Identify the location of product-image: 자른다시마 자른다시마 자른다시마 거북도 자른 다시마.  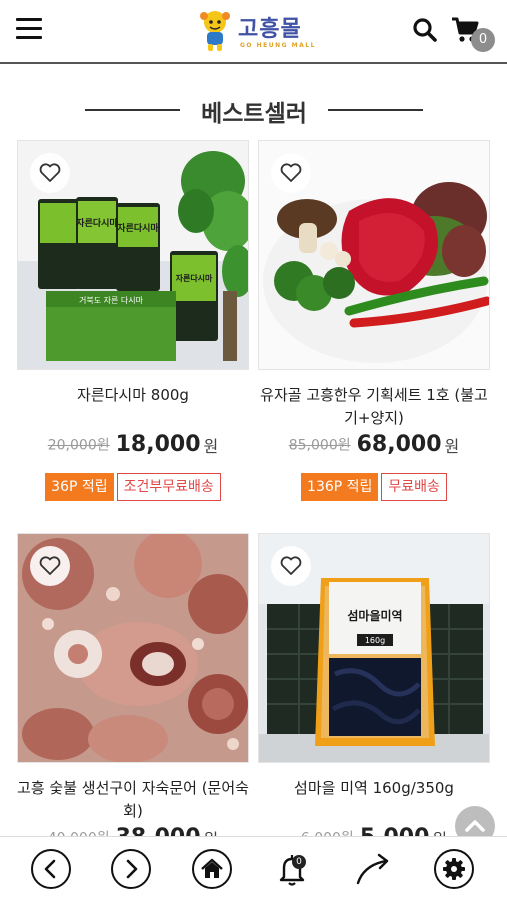
(133, 255).